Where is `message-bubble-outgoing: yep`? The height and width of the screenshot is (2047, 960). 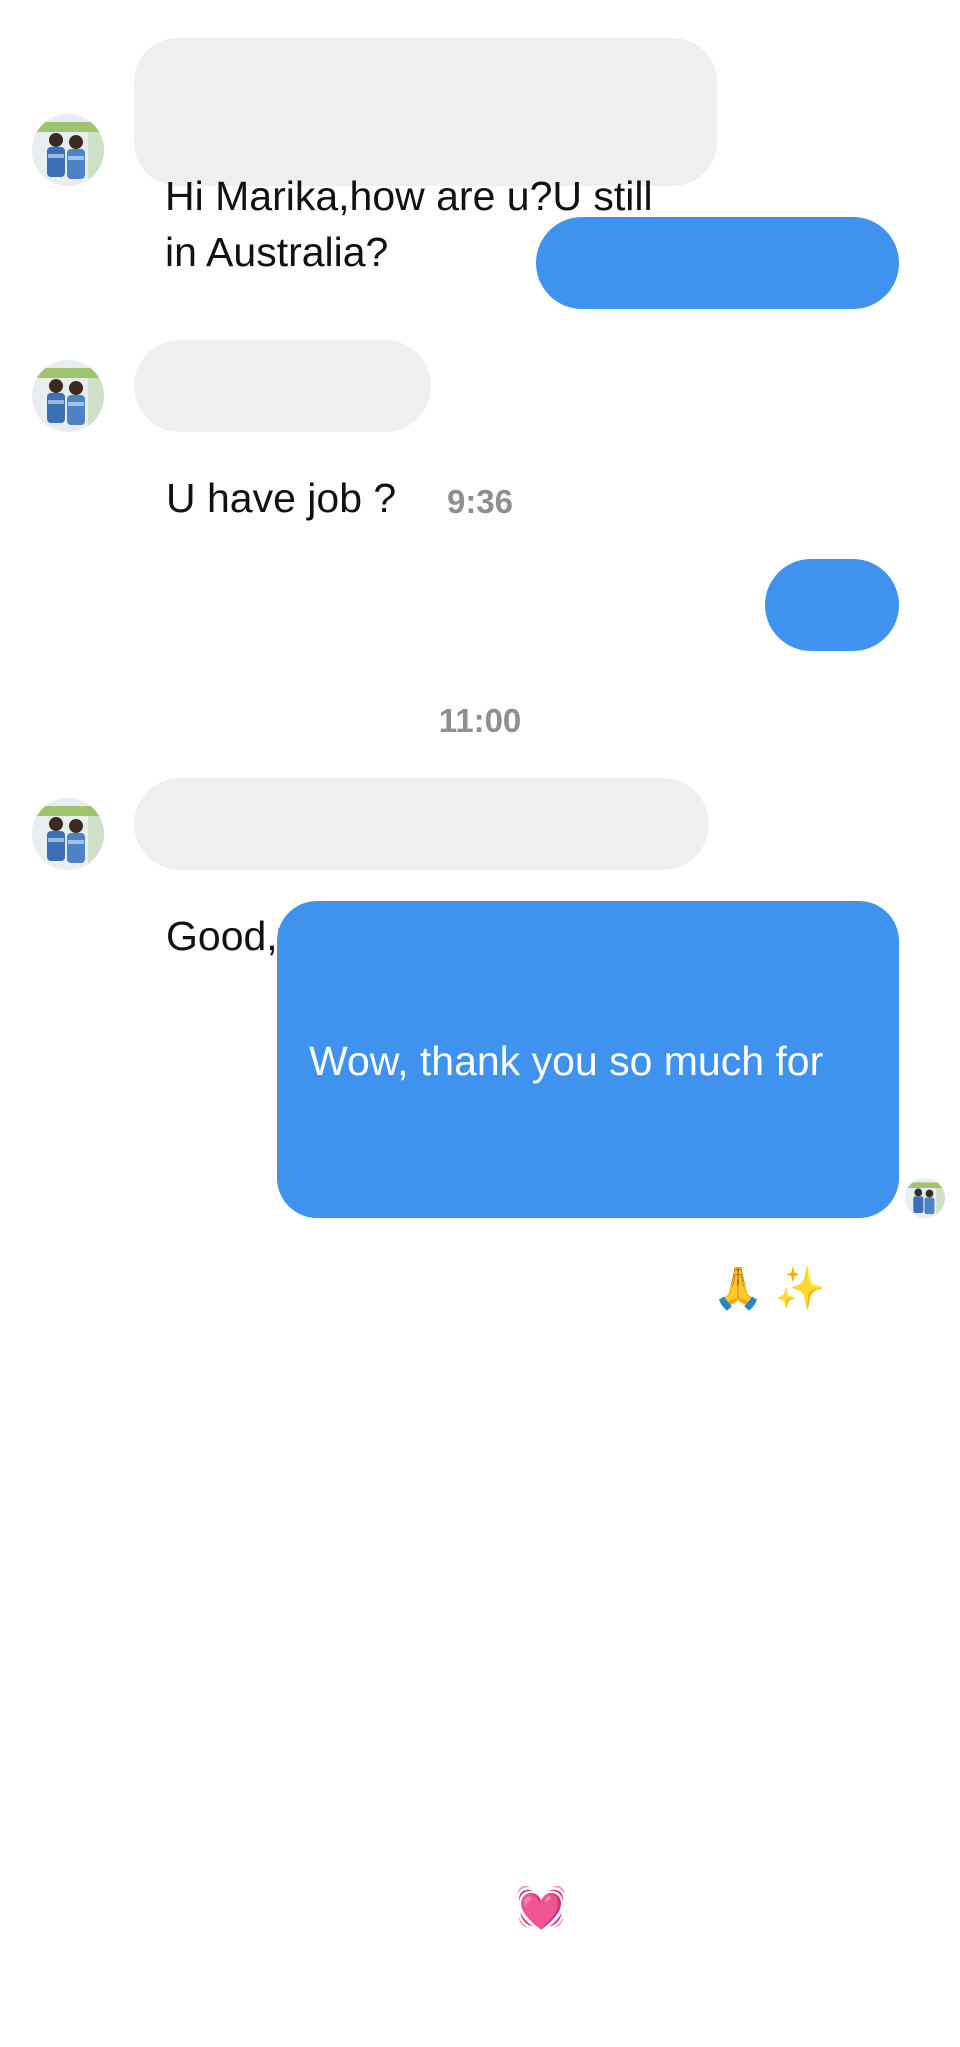
message-bubble-outgoing: yep is located at coordinates (832, 649).